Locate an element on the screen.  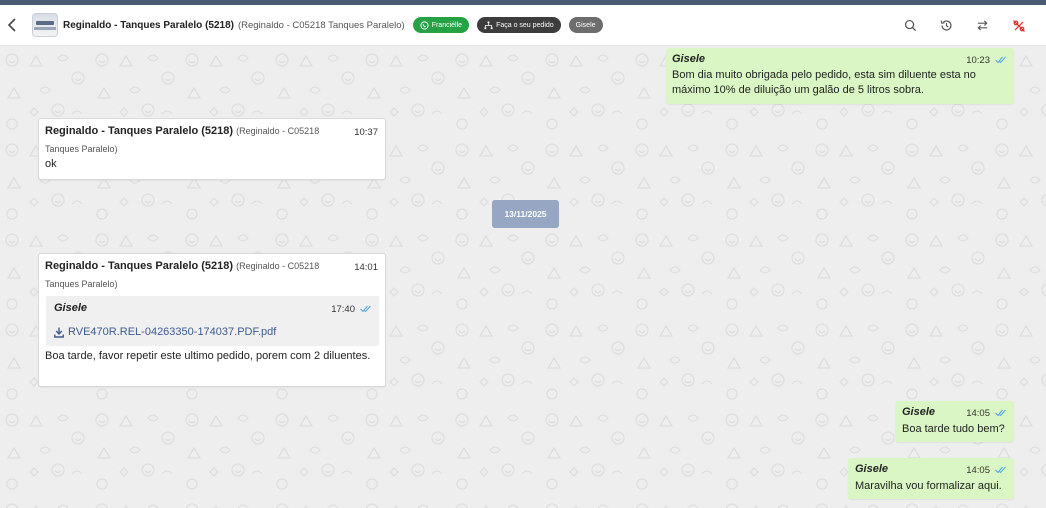
agent-chip-franciele: Franciélle is located at coordinates (441, 25).